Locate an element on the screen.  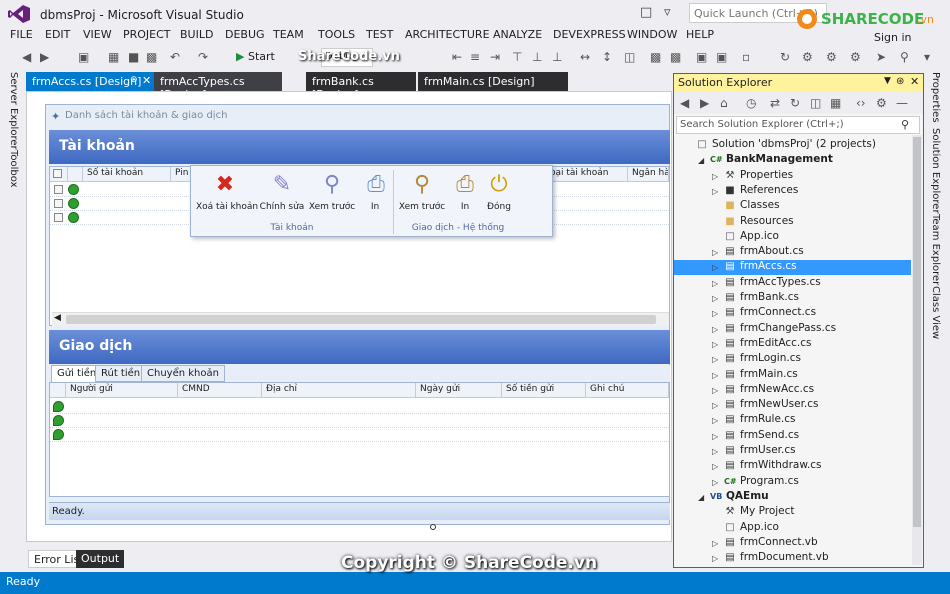
redo-icon: ↷ is located at coordinates (203, 57).